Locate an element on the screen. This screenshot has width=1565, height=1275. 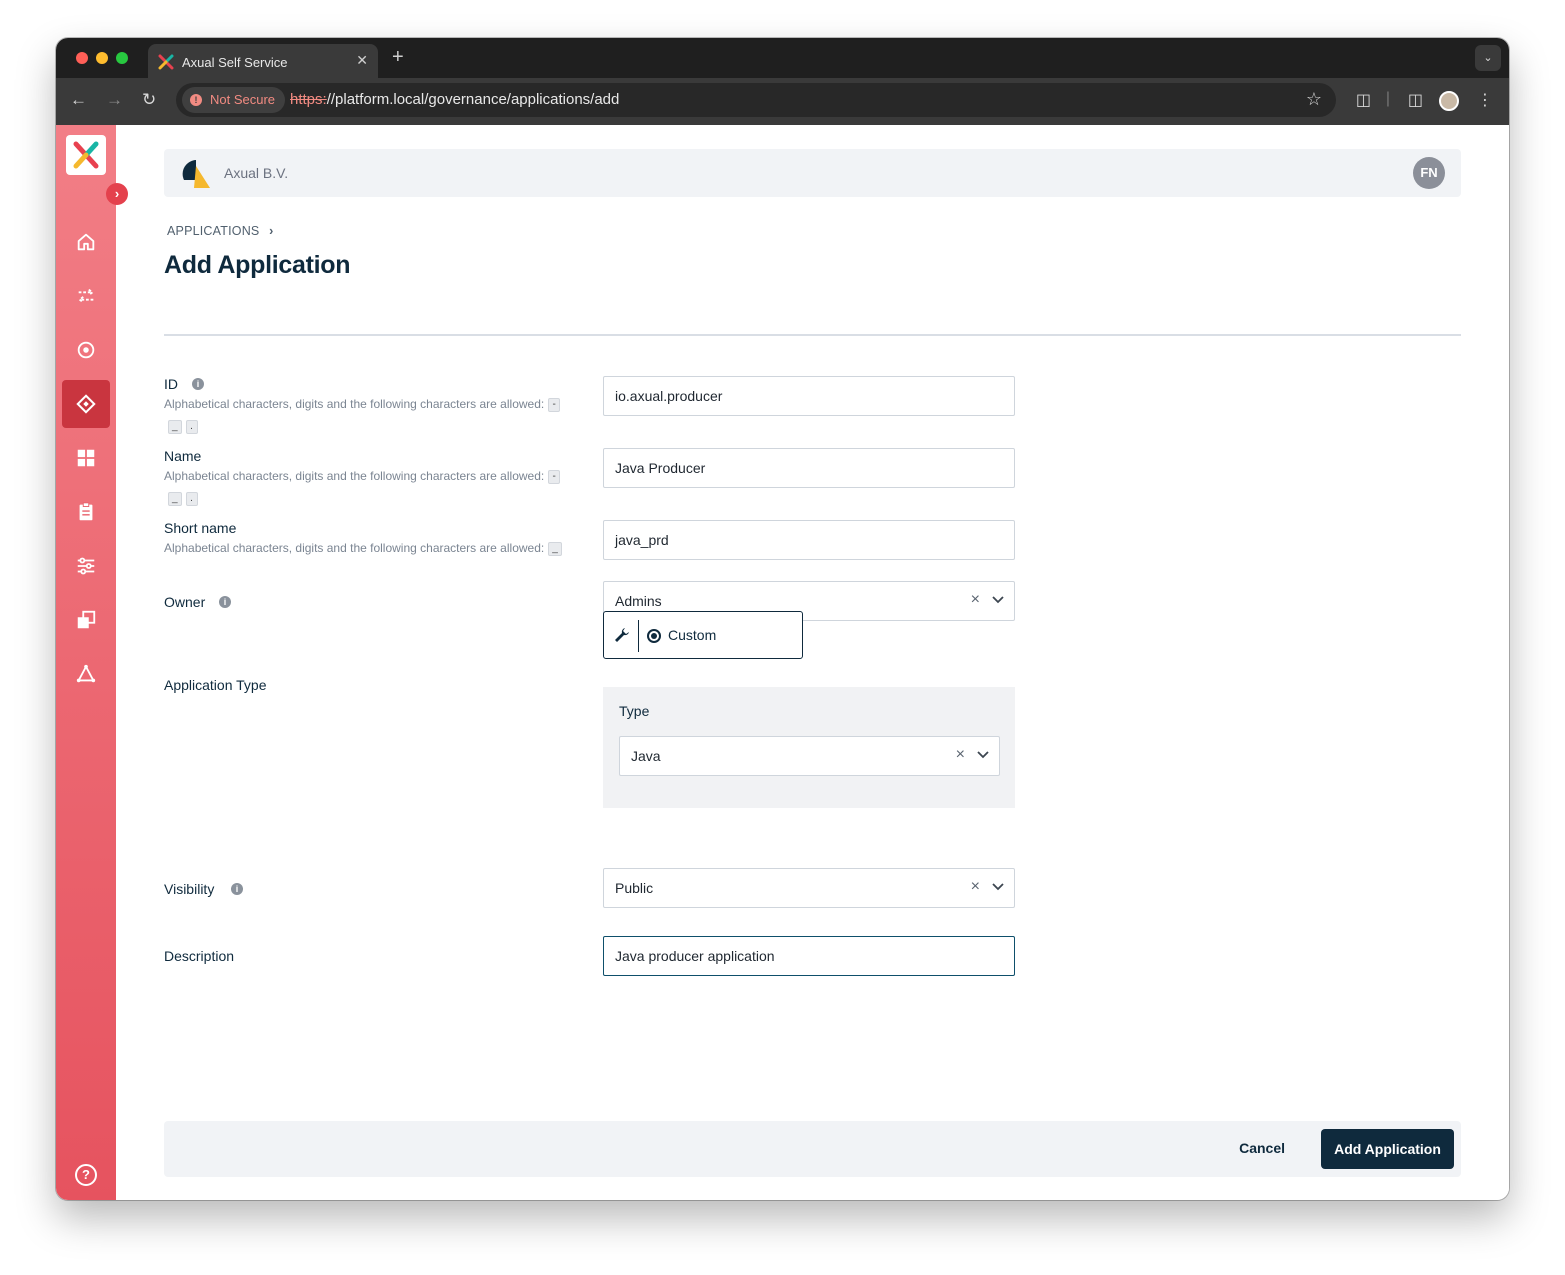
visibility-selected-value: Public is located at coordinates (634, 888).